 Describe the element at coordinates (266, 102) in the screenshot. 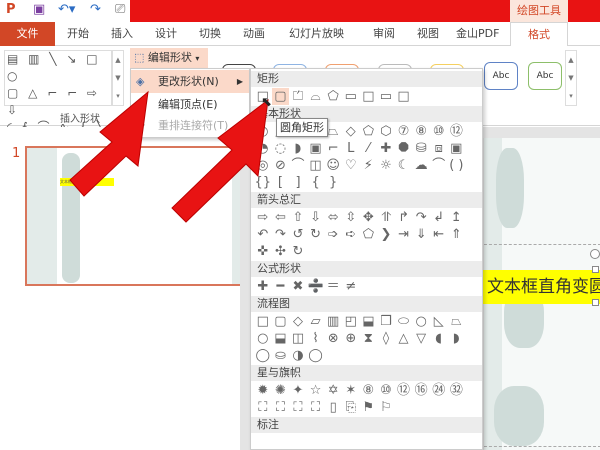

I see `mouse-cursor-icon: ⬉` at that location.